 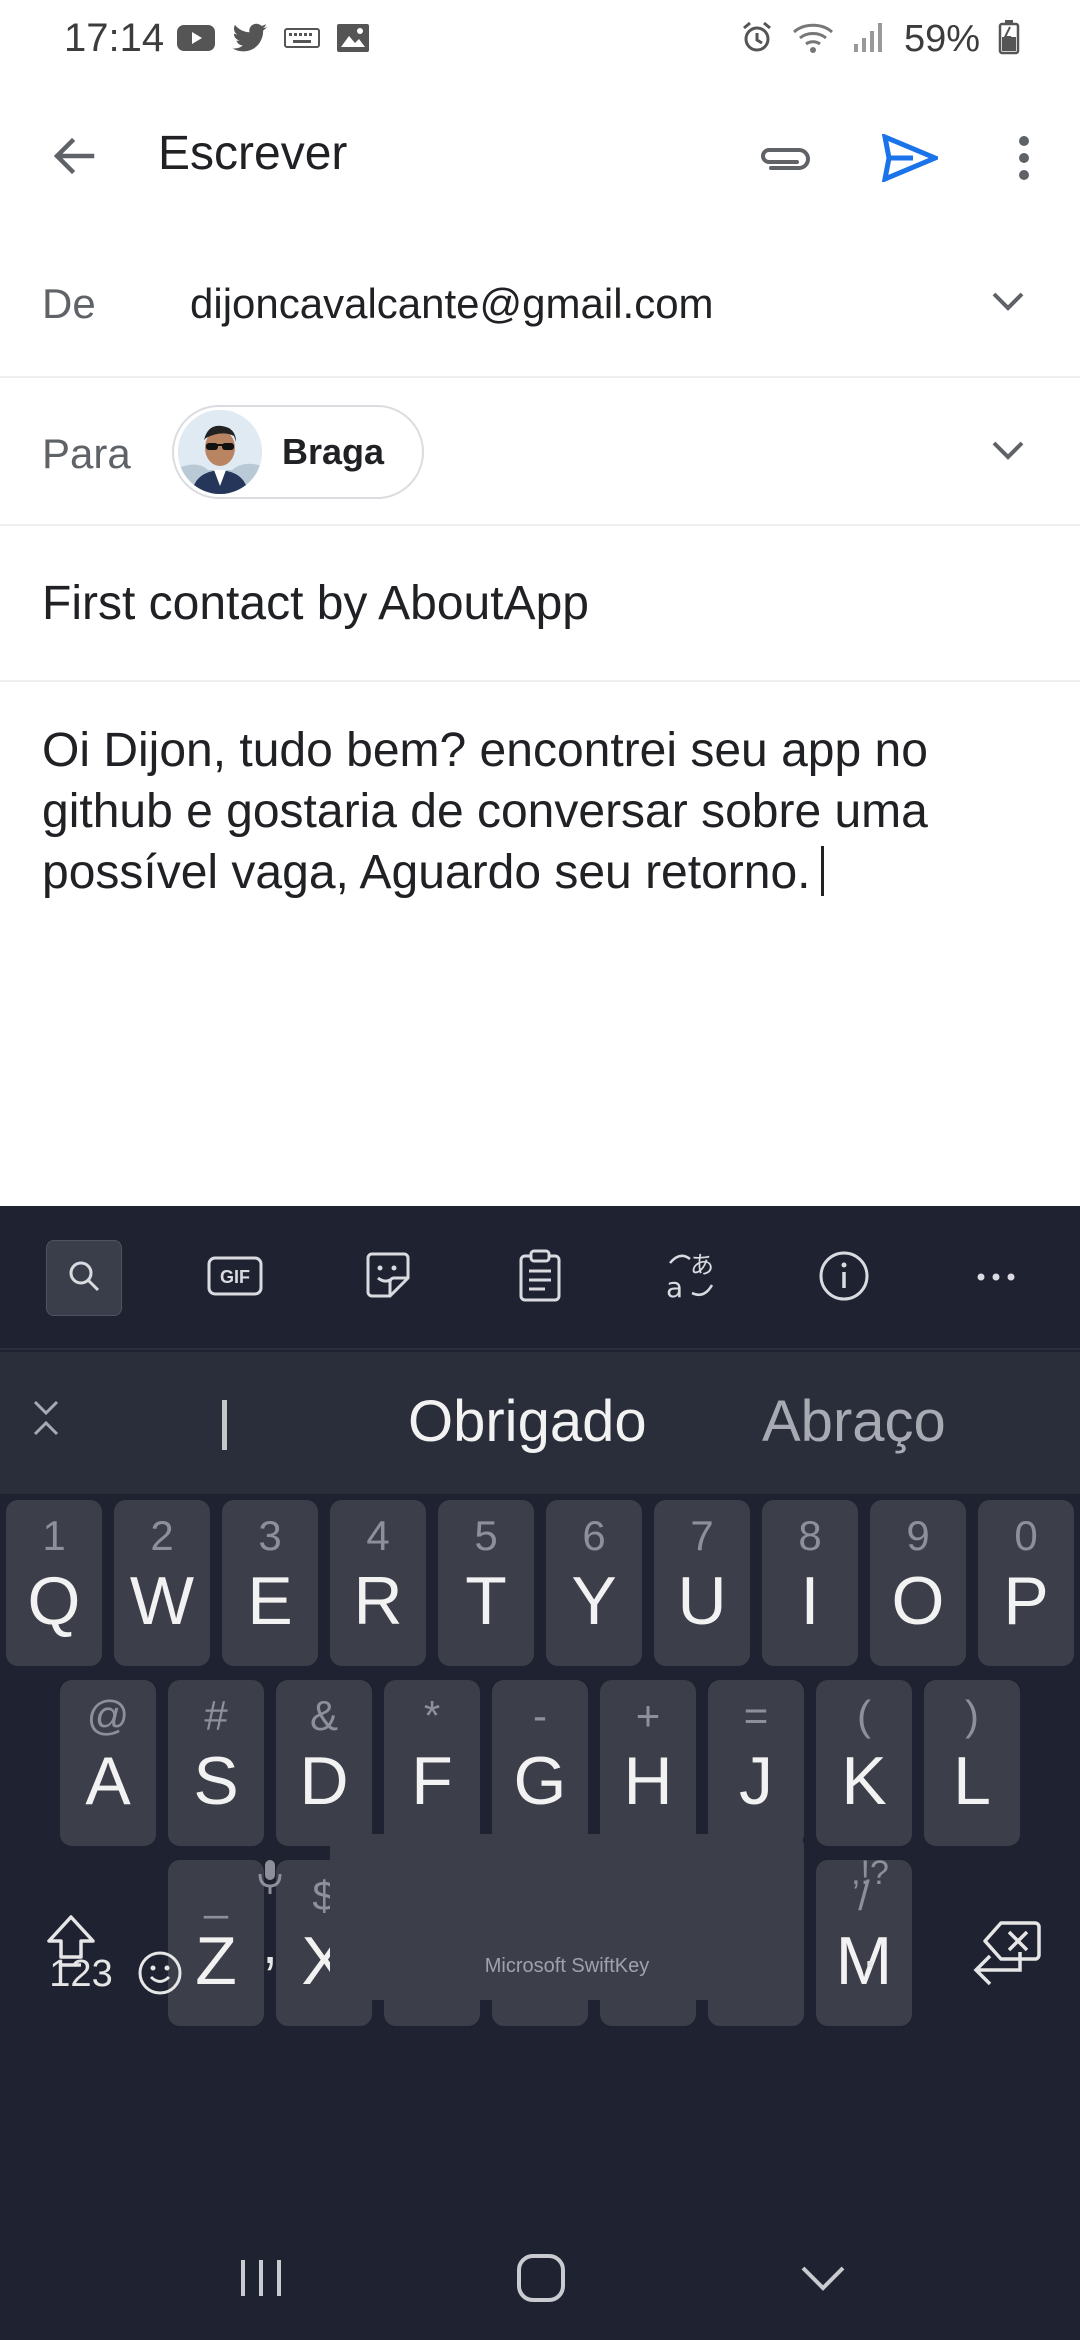 I want to click on navigation-bar, so click(x=540, y=2280).